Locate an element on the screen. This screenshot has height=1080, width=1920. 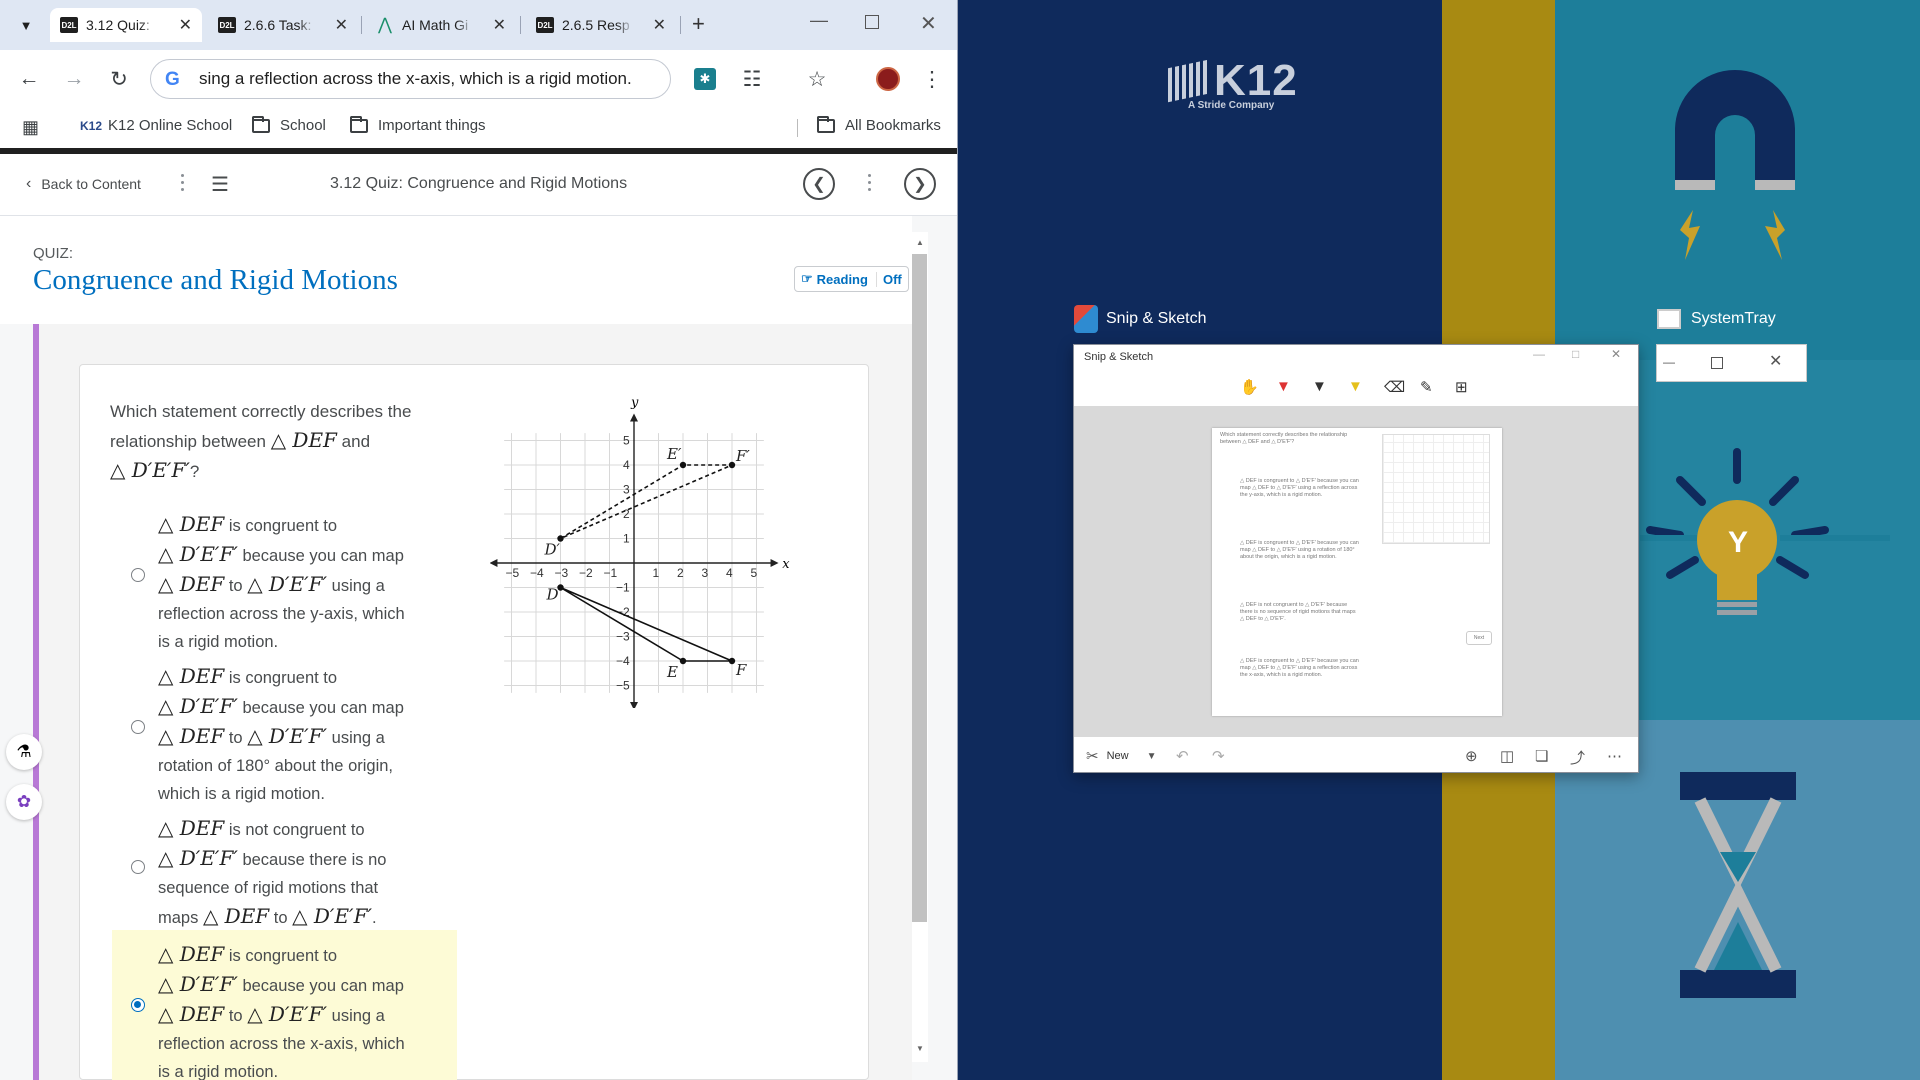
systemtray-window: — ✕ is located at coordinates (1731, 363).